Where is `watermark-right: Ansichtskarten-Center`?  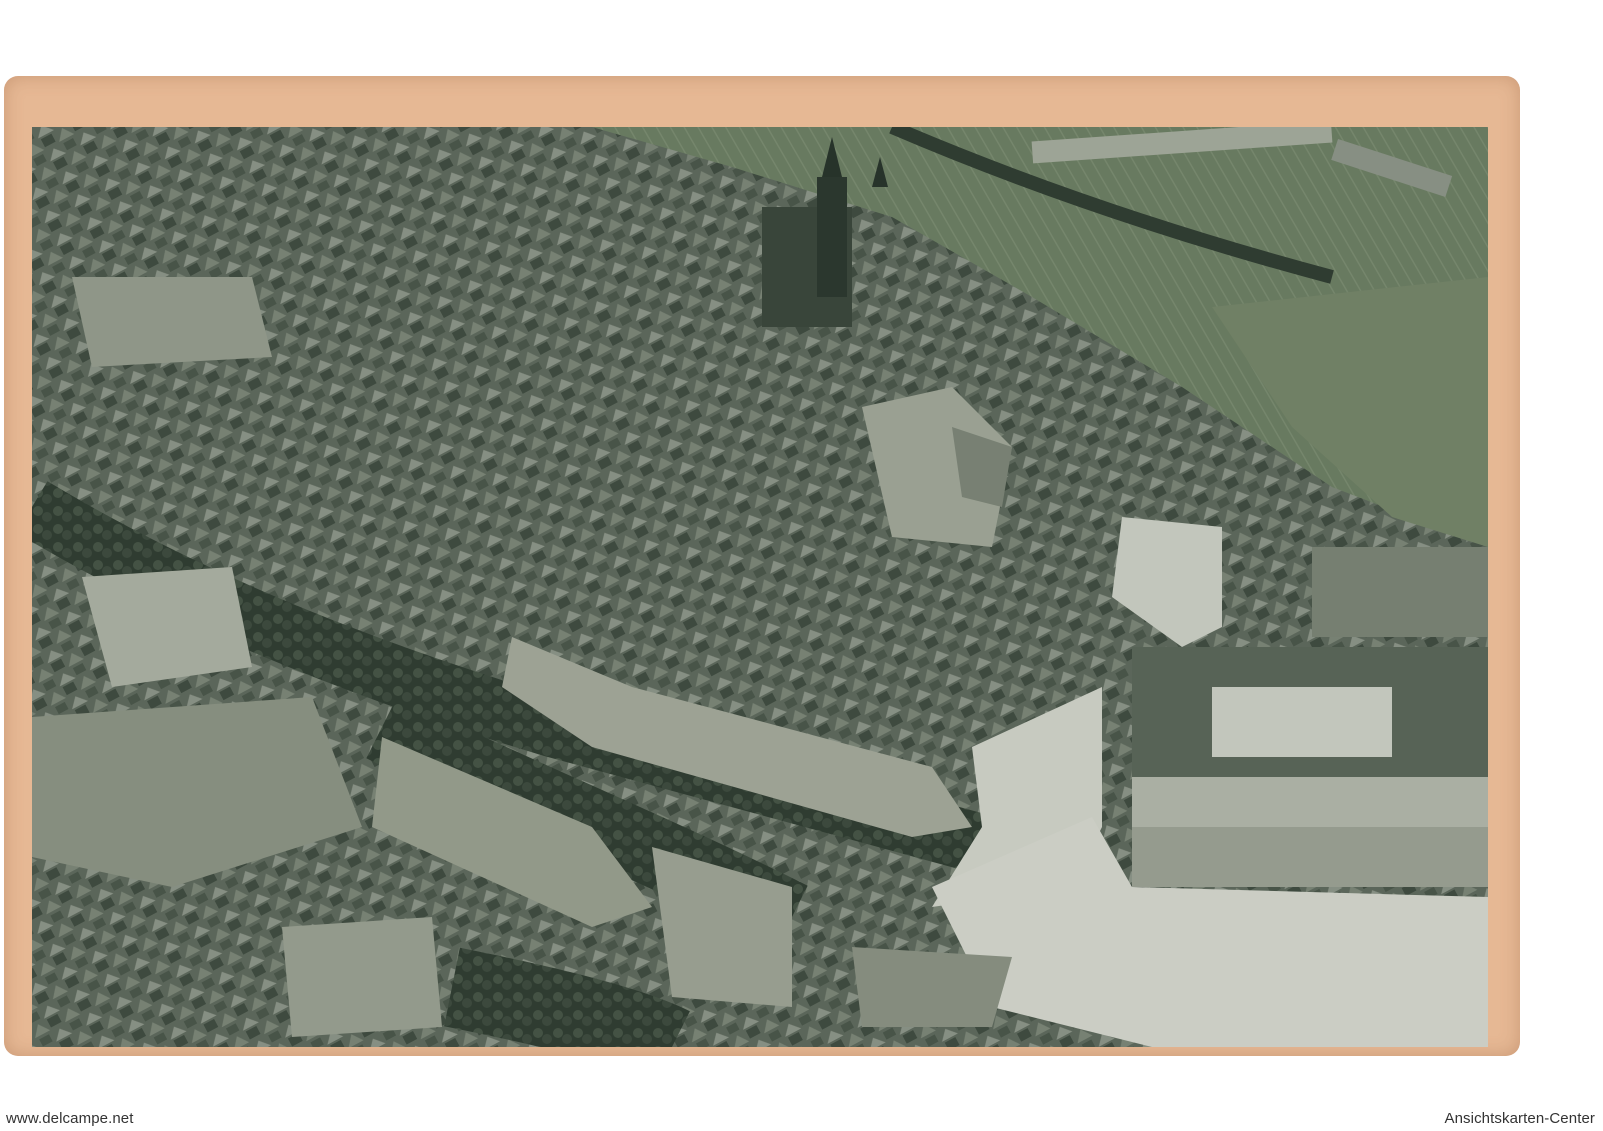
watermark-right: Ansichtskarten-Center is located at coordinates (1519, 1118).